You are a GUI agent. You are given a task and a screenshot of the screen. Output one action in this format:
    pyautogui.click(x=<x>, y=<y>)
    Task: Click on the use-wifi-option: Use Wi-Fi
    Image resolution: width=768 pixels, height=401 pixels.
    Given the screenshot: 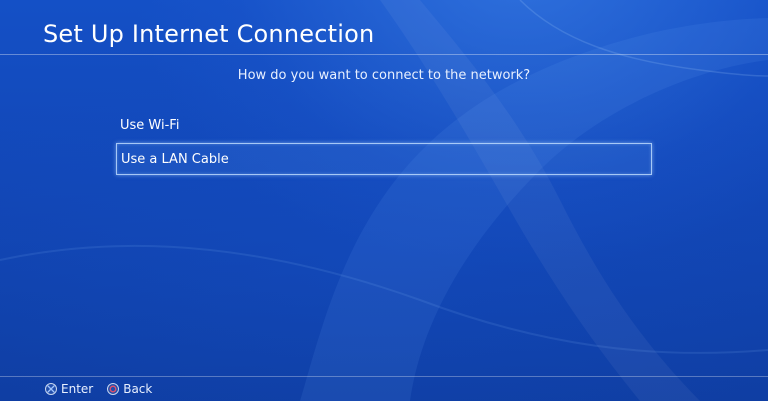 What is the action you would take?
    pyautogui.click(x=384, y=126)
    